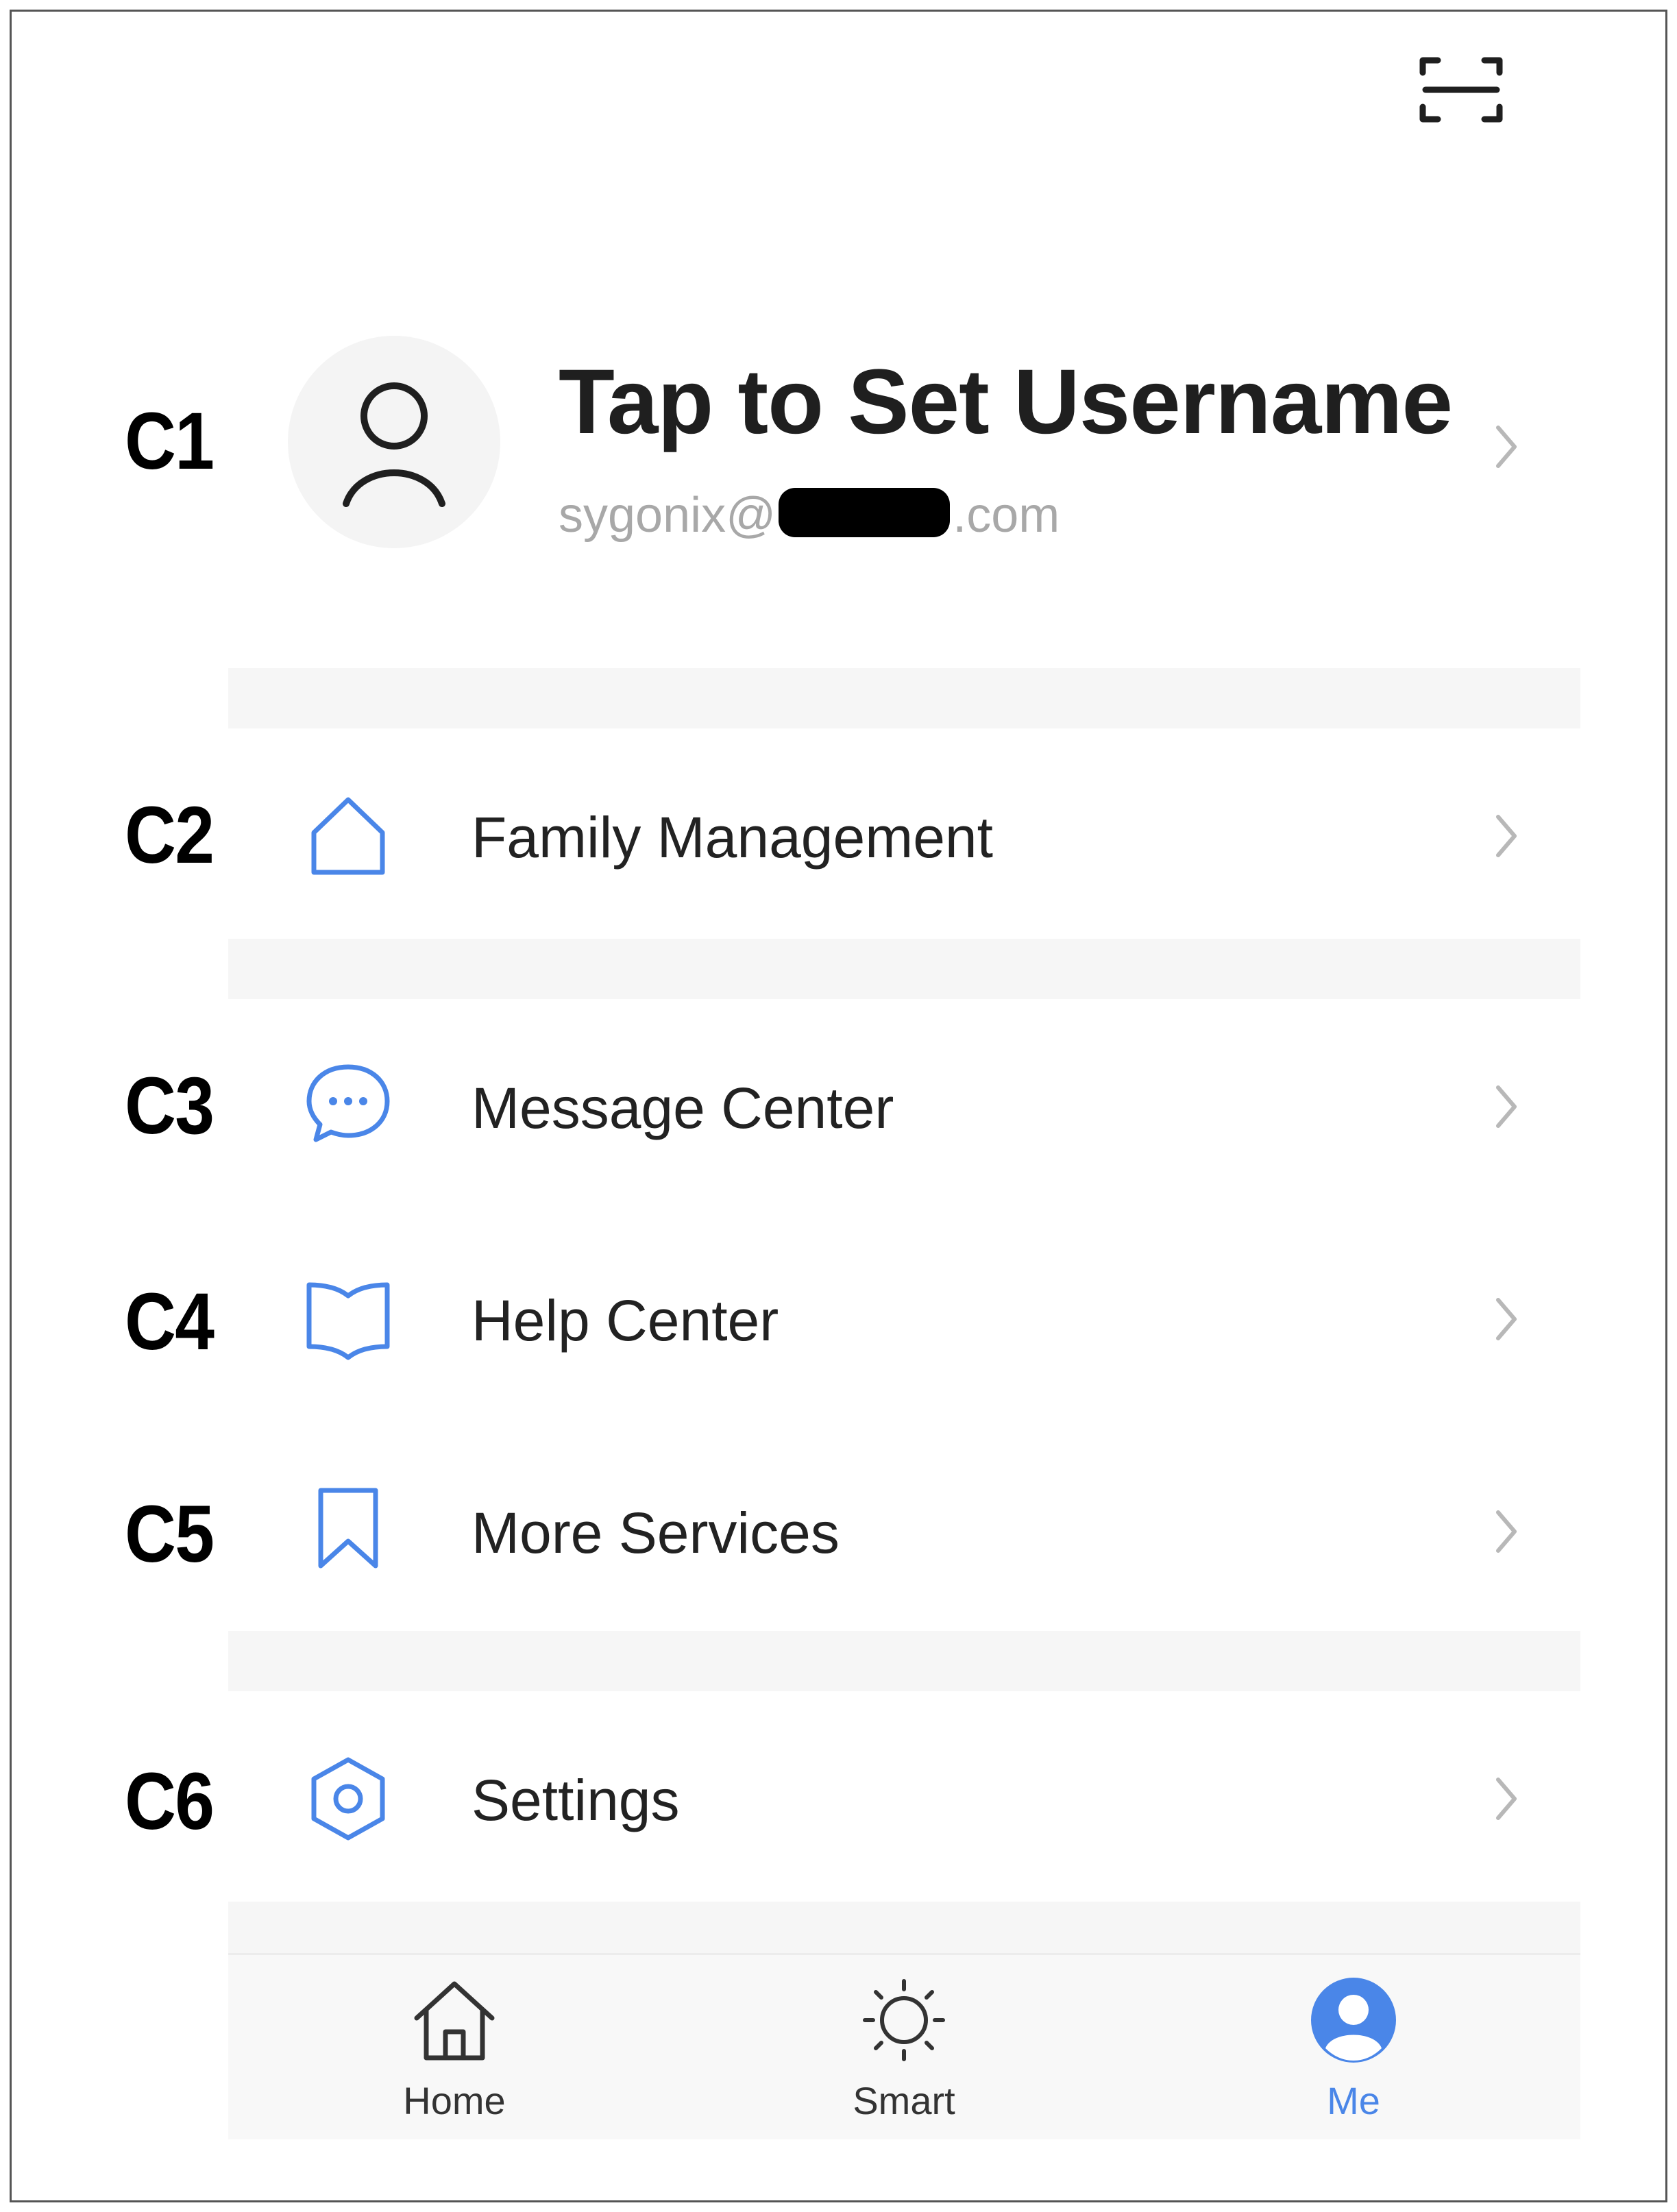 The image size is (1677, 2212). Describe the element at coordinates (454, 2100) in the screenshot. I see `tab-label: Home` at that location.